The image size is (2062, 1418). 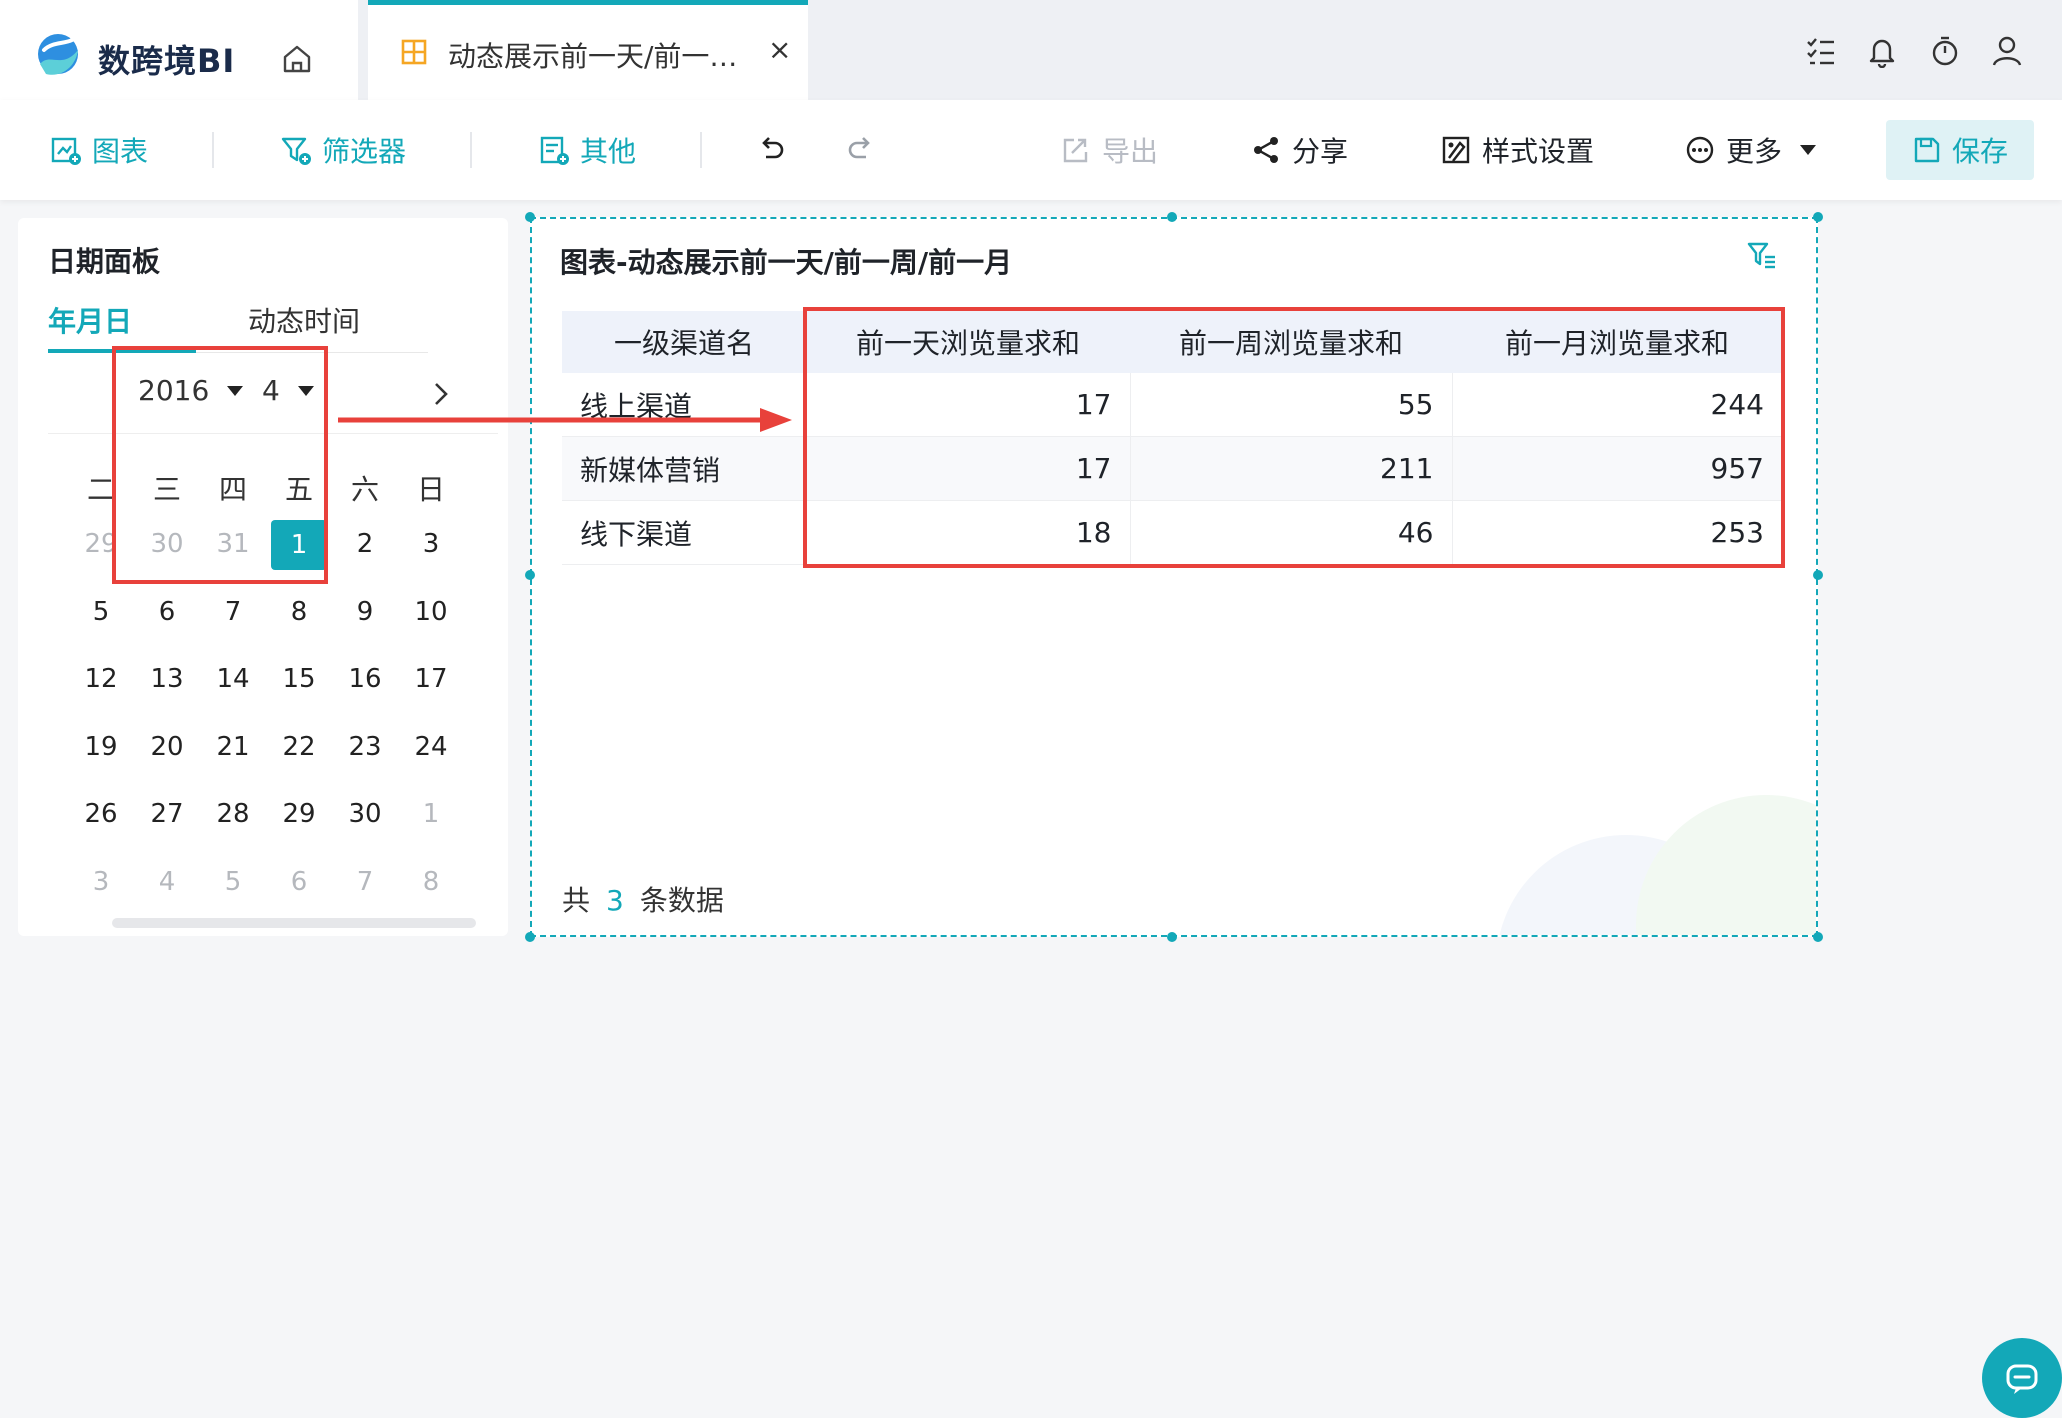 I want to click on calendar-day-number: 9, so click(x=365, y=611).